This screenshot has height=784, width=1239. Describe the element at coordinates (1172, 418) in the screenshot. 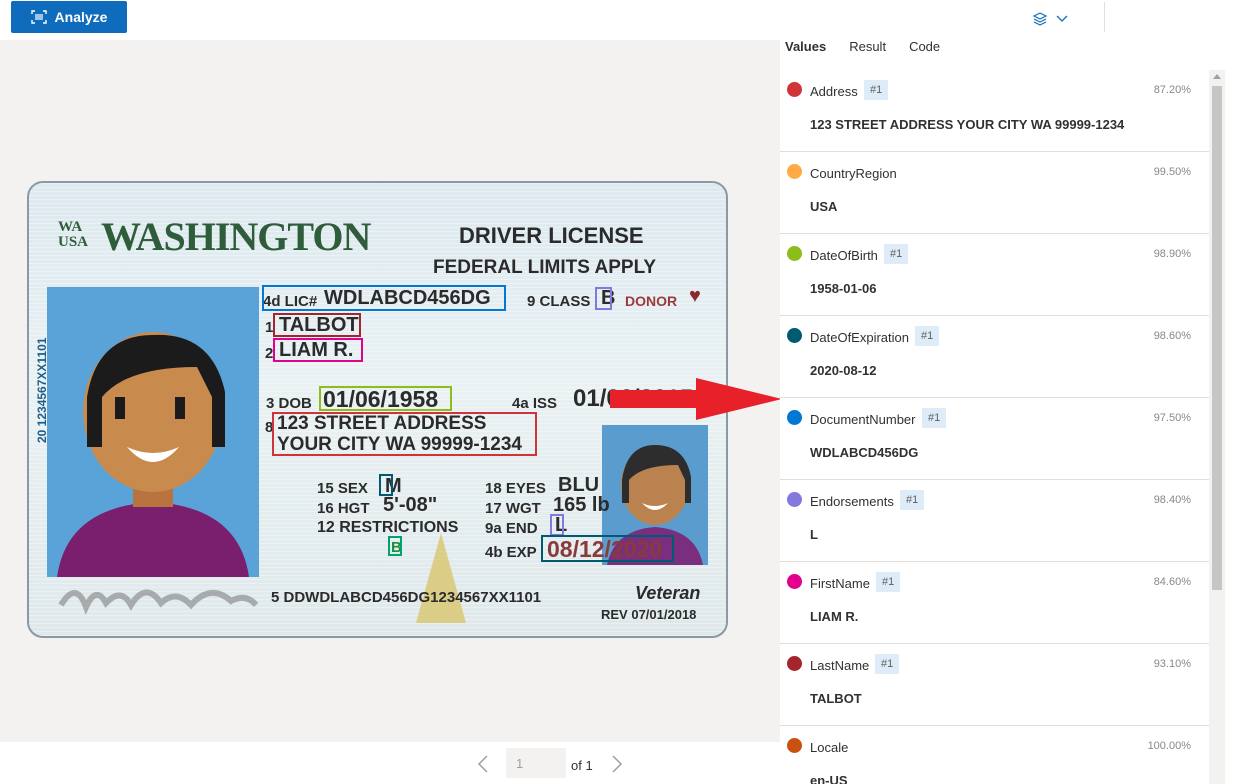

I see `field-confidence: 97.50%` at that location.